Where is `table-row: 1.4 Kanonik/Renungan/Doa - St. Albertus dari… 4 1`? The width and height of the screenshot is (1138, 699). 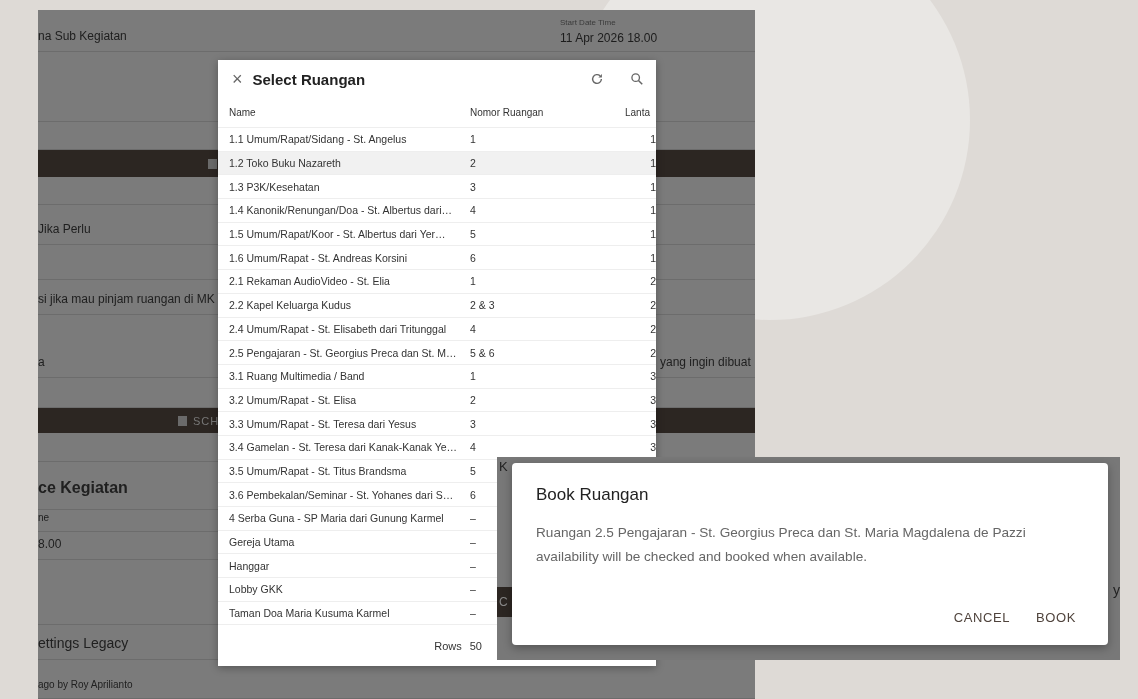
table-row: 1.4 Kanonik/Renungan/Doa - St. Albertus dari… 4 1 is located at coordinates (437, 211).